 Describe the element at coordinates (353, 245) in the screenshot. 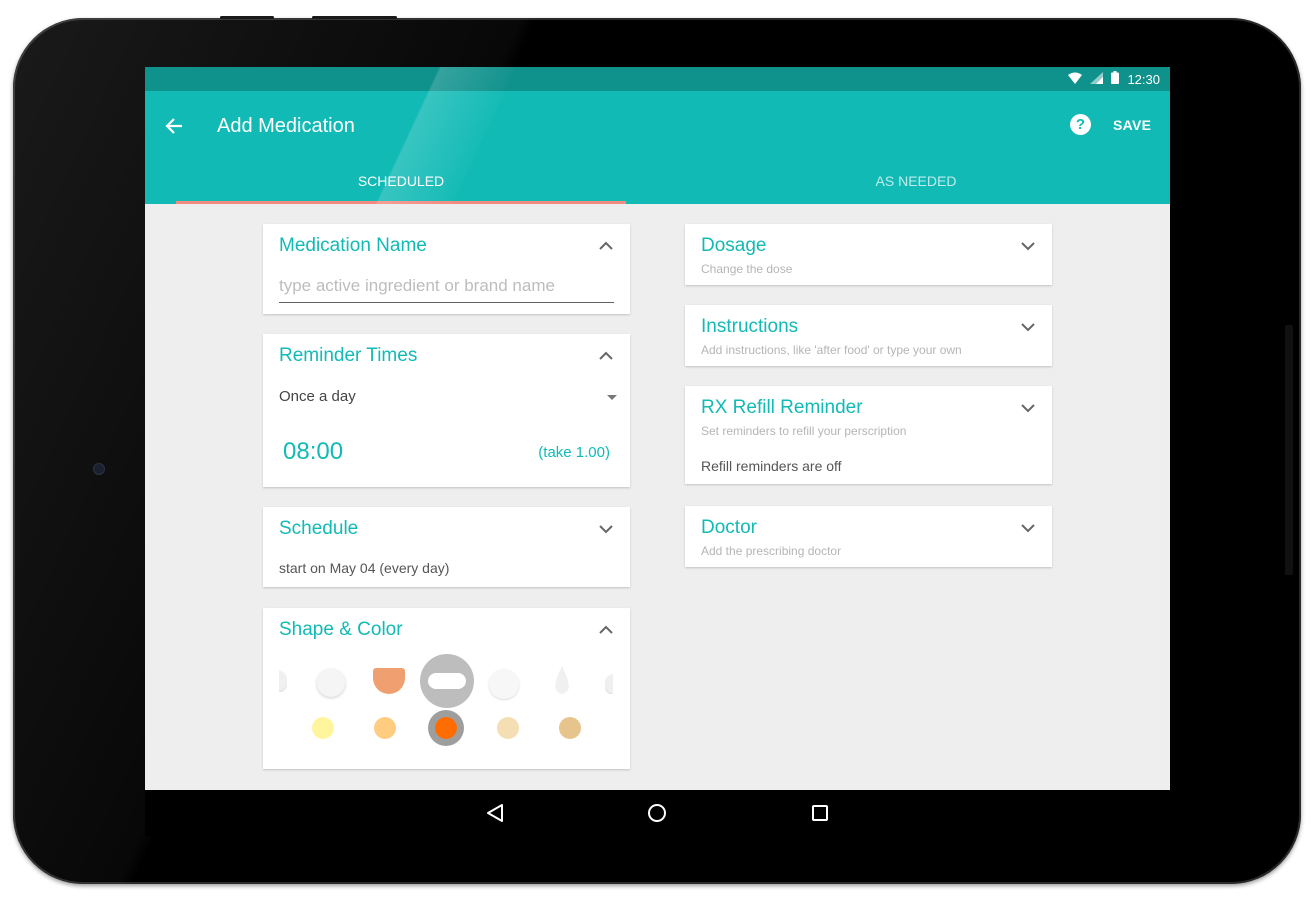

I see `card-title: Medication Name` at that location.